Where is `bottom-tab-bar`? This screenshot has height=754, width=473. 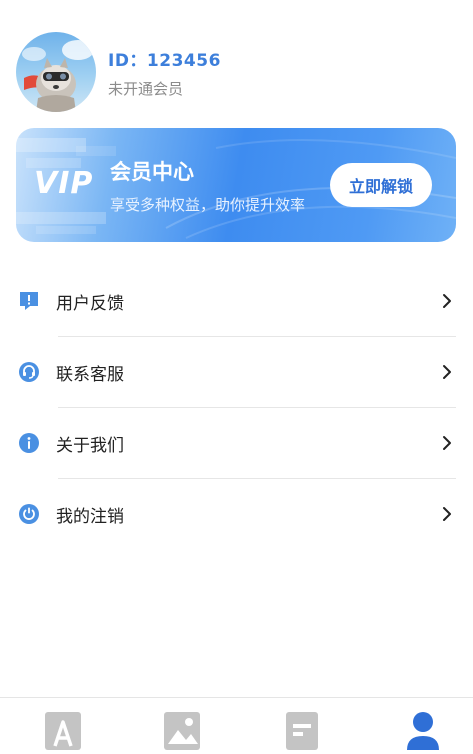 bottom-tab-bar is located at coordinates (236, 723).